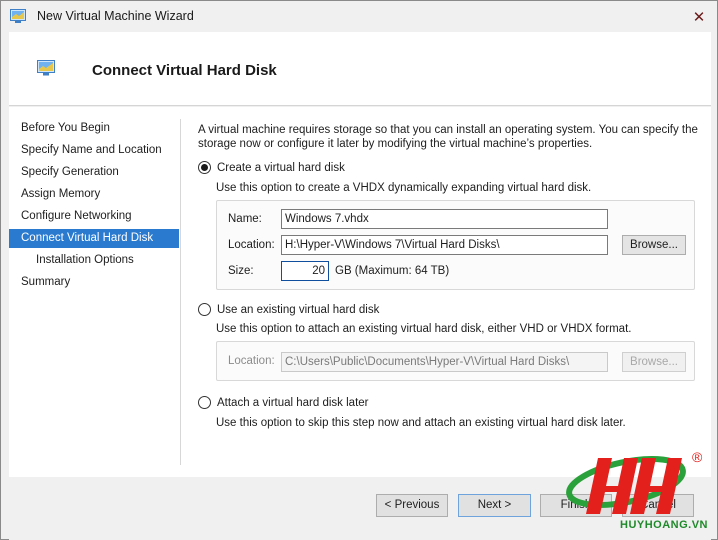  What do you see at coordinates (392, 271) in the screenshot?
I see `size-unit-text: GB (Maximum: 64 TB)` at bounding box center [392, 271].